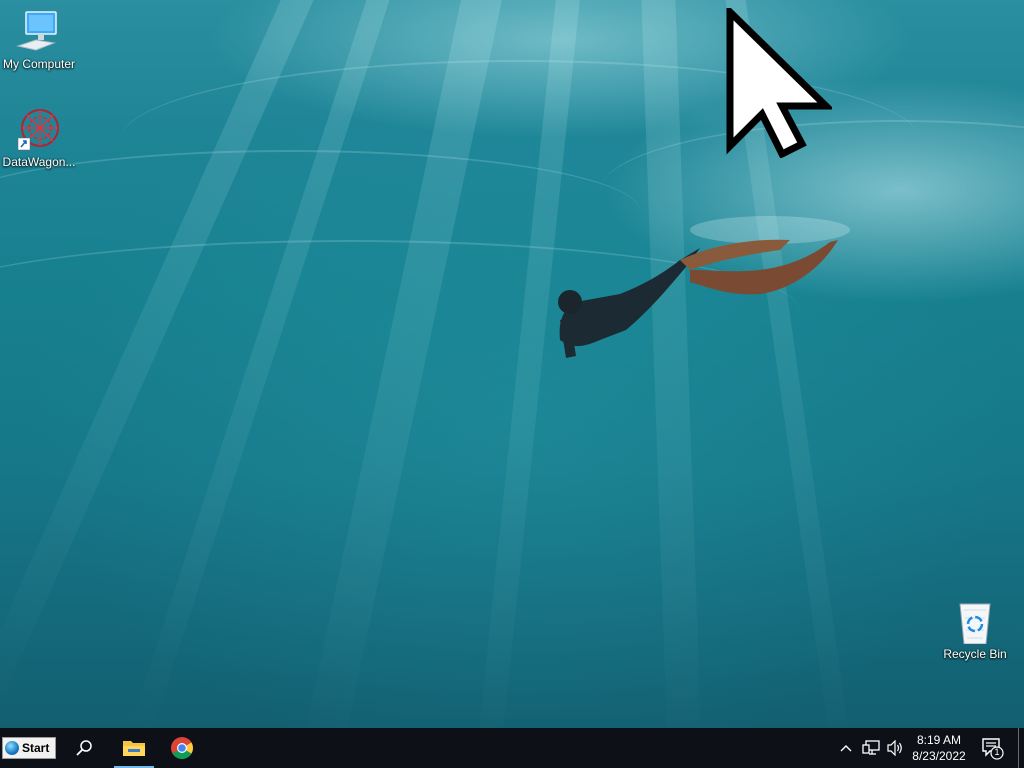 The width and height of the screenshot is (1024, 768). I want to click on search-icon, so click(84, 748).